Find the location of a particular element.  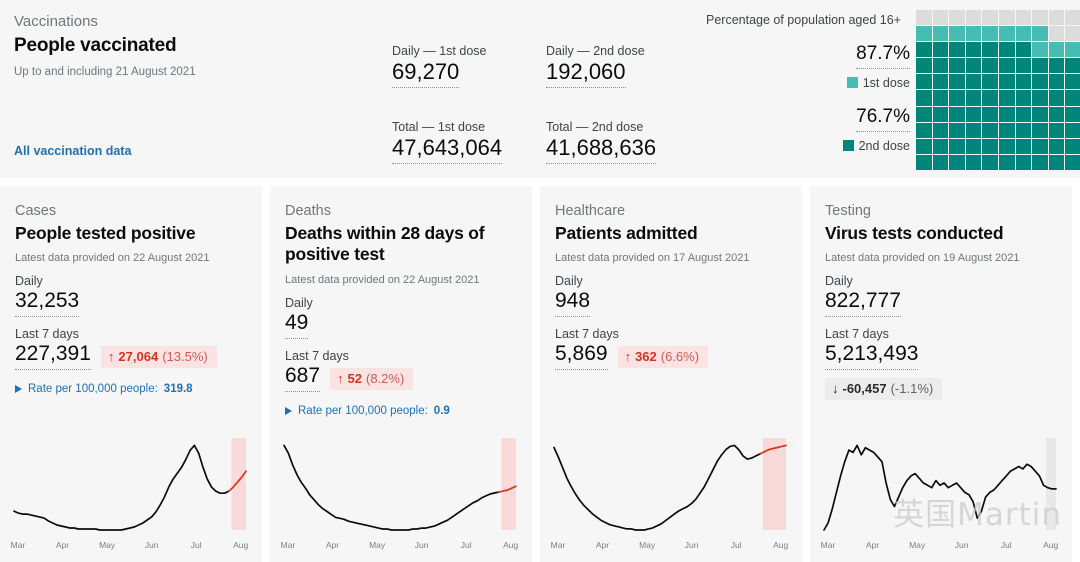

metric-label: Total — 1st dose is located at coordinates (439, 127).